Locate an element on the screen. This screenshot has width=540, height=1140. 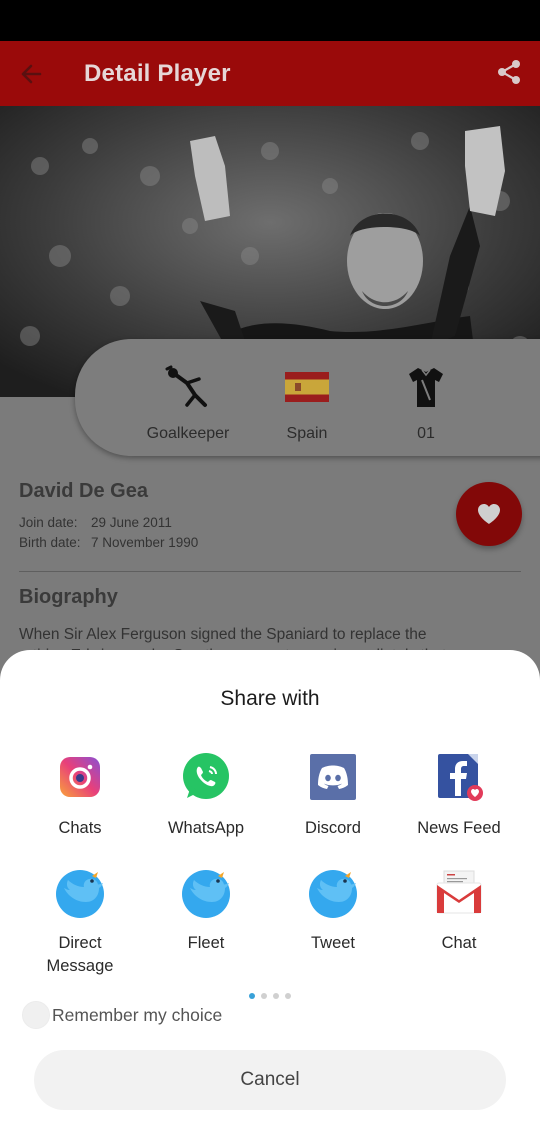
arrow-back-icon is located at coordinates (31, 74).